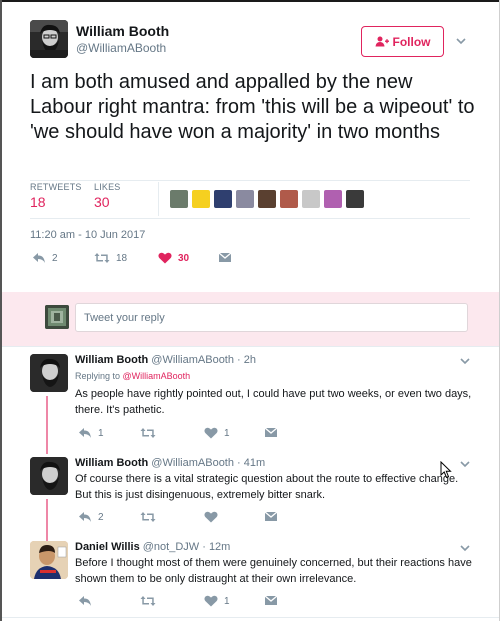  I want to click on reply-button: 1, so click(91, 433).